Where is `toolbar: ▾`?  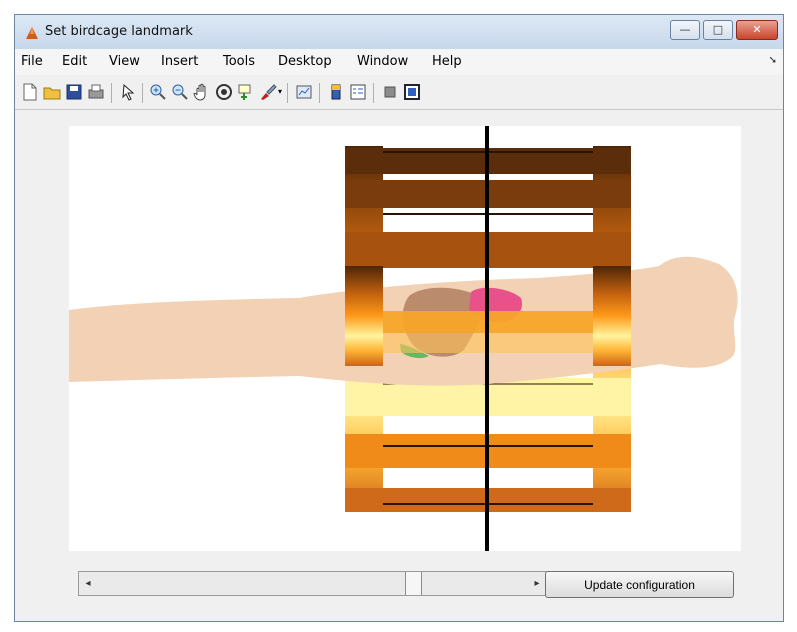 toolbar: ▾ is located at coordinates (399, 92).